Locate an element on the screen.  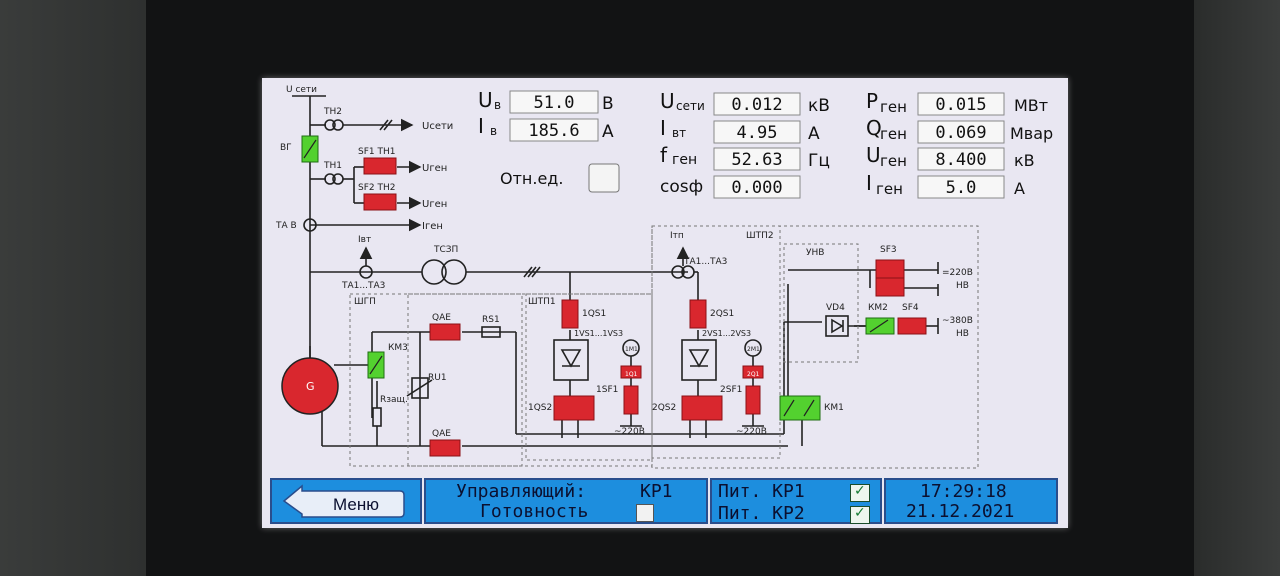
label-tszp: ТСЗП is located at coordinates (445, 250).